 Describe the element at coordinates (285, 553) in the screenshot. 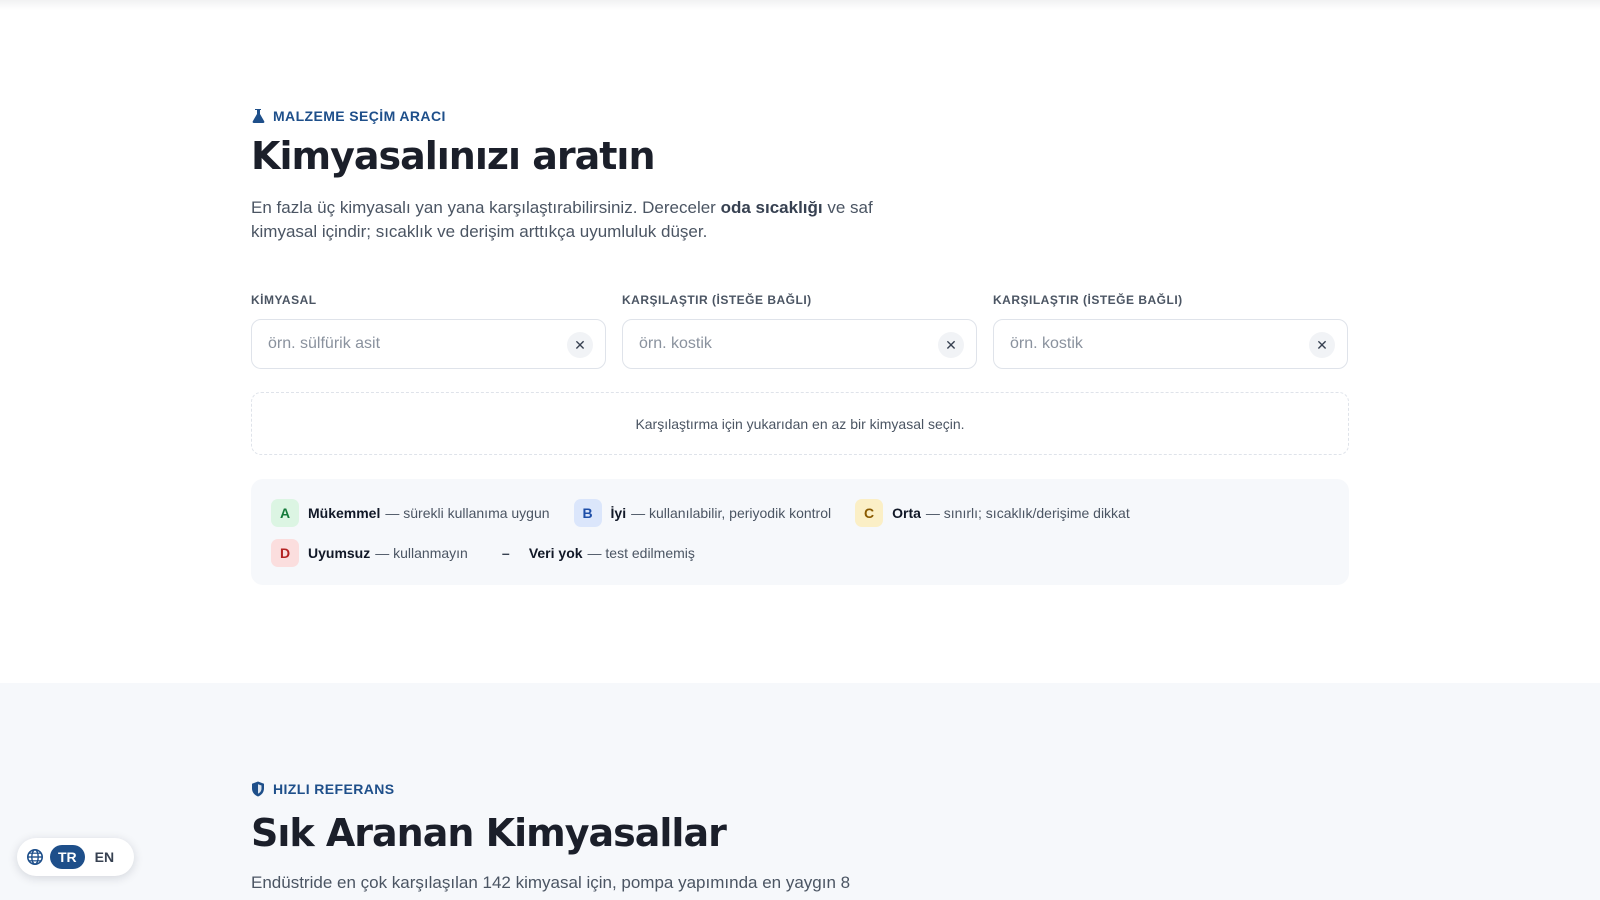

I see `grade-badge: D` at that location.